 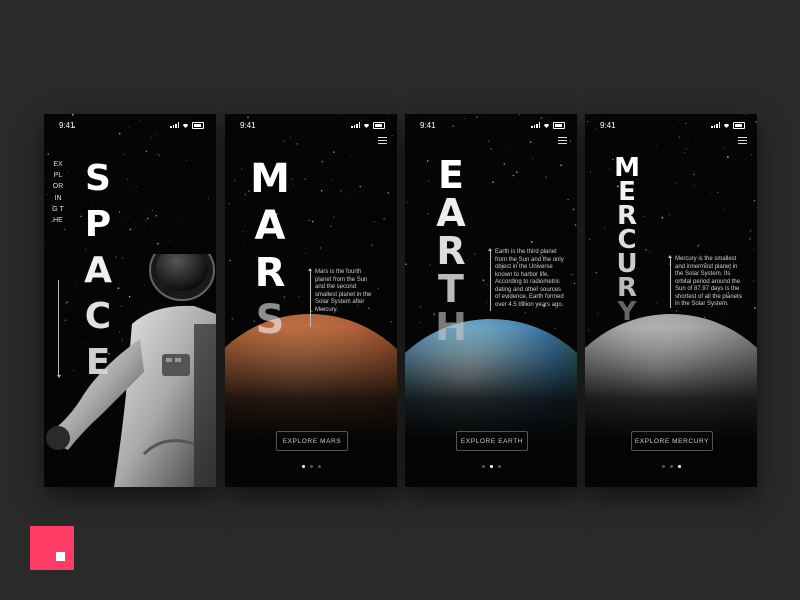 I want to click on arrow-up-icon, so click(x=310, y=297).